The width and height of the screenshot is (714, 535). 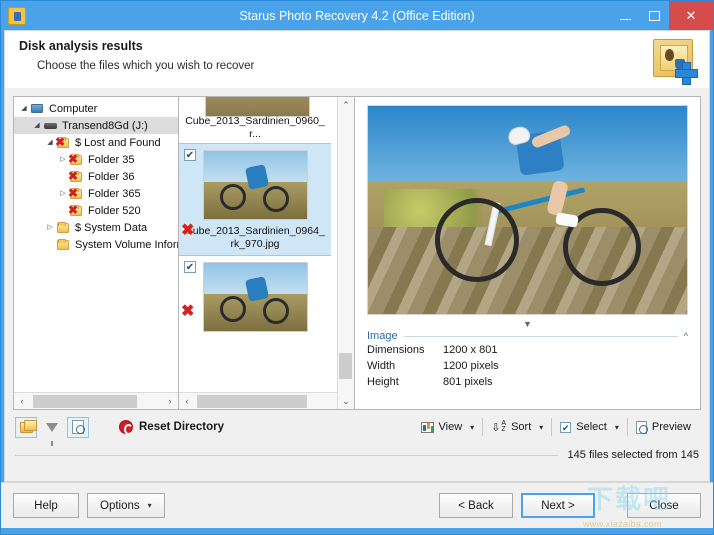 What do you see at coordinates (170, 401) in the screenshot?
I see `scroll-right-icon: ›` at bounding box center [170, 401].